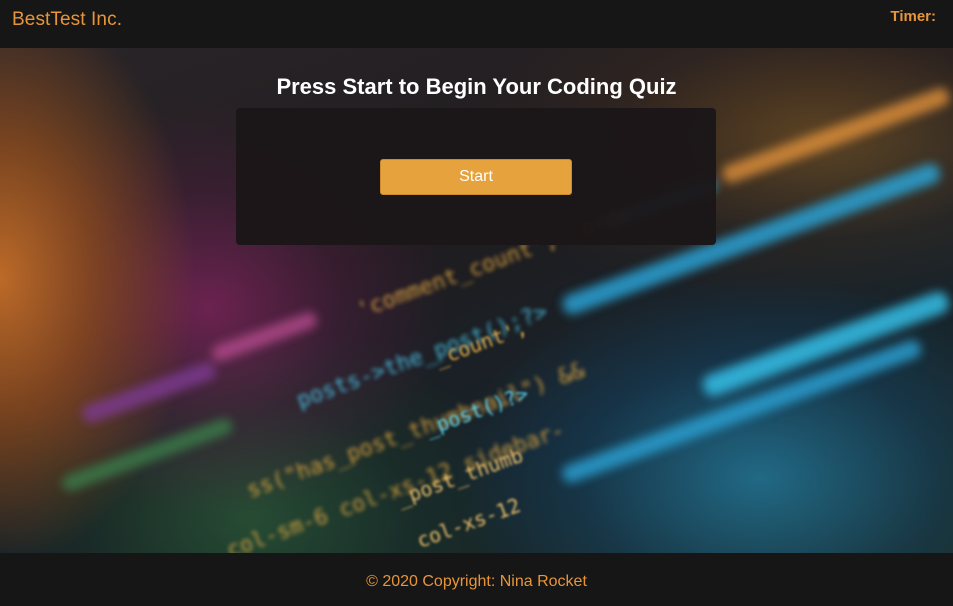  What do you see at coordinates (476, 86) in the screenshot?
I see `quiz-title: Press Start to Begin Your Coding Quiz` at bounding box center [476, 86].